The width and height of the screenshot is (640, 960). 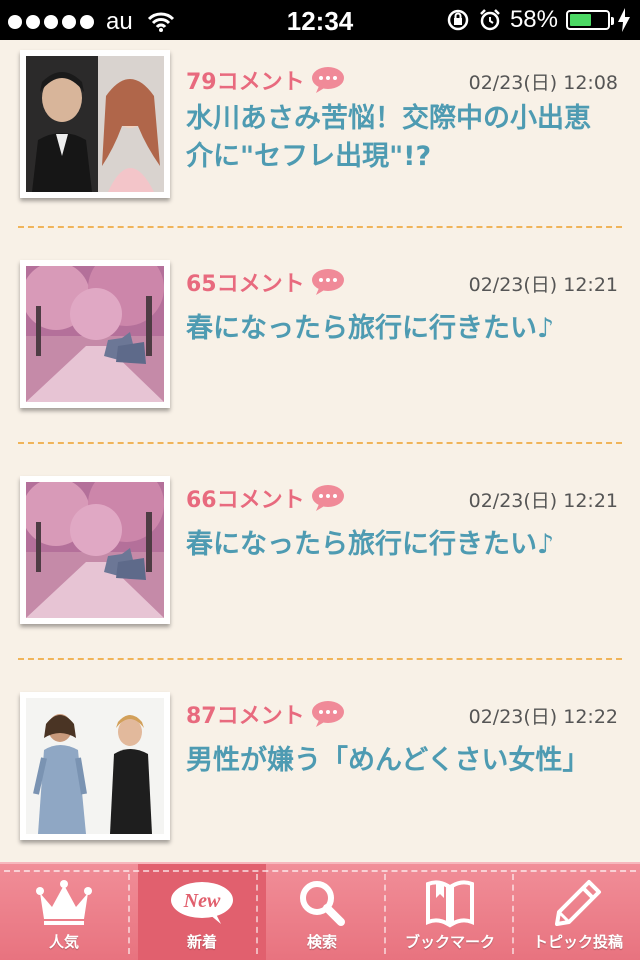 I want to click on tab-bookmark: ブックマーク, so click(x=450, y=912).